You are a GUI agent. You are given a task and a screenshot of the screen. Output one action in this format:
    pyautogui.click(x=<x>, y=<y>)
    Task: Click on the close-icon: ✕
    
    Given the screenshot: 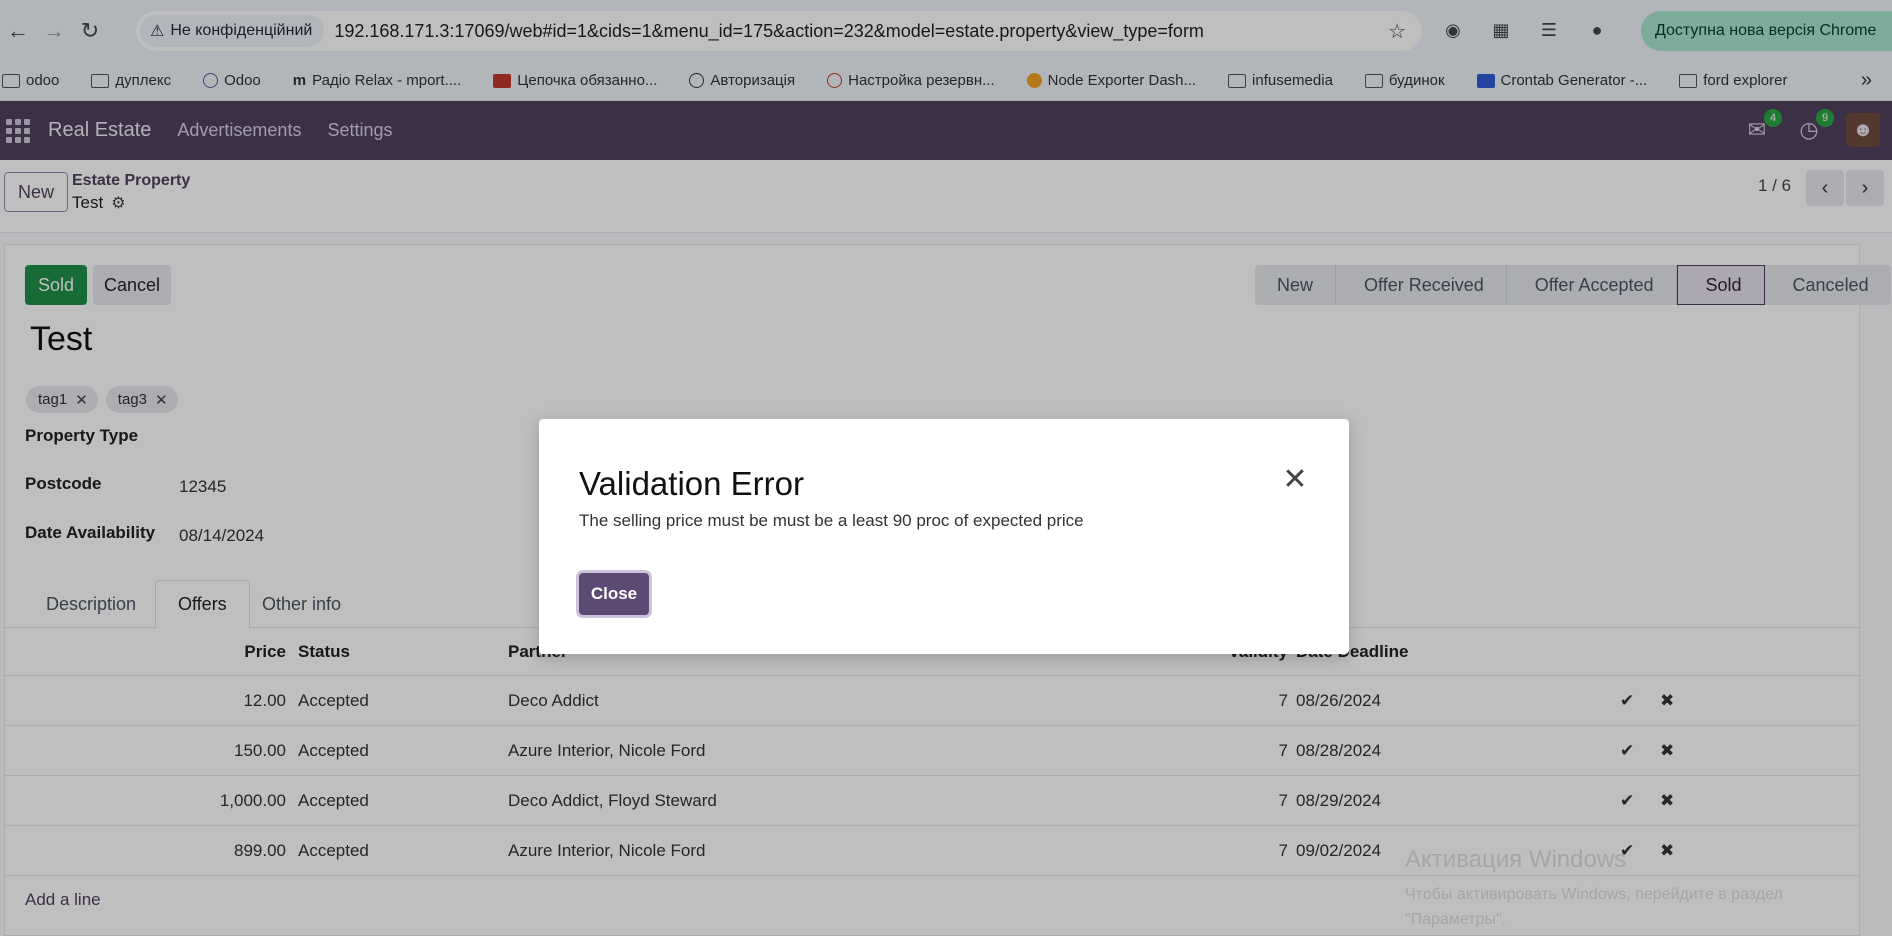 What is the action you would take?
    pyautogui.click(x=1295, y=480)
    